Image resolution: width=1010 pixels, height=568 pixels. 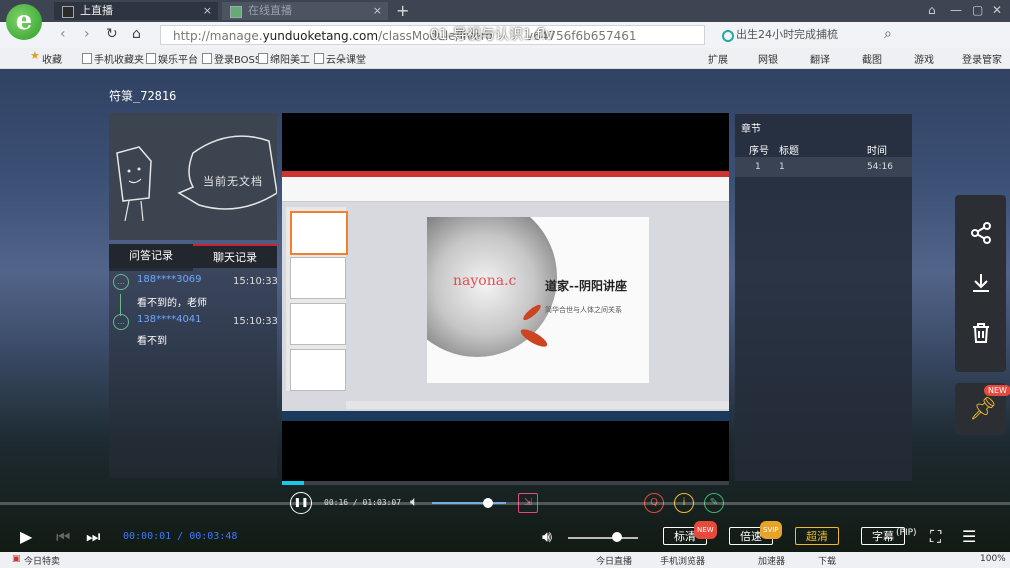 What do you see at coordinates (505, 186) in the screenshot?
I see `presentation-ribbon` at bounding box center [505, 186].